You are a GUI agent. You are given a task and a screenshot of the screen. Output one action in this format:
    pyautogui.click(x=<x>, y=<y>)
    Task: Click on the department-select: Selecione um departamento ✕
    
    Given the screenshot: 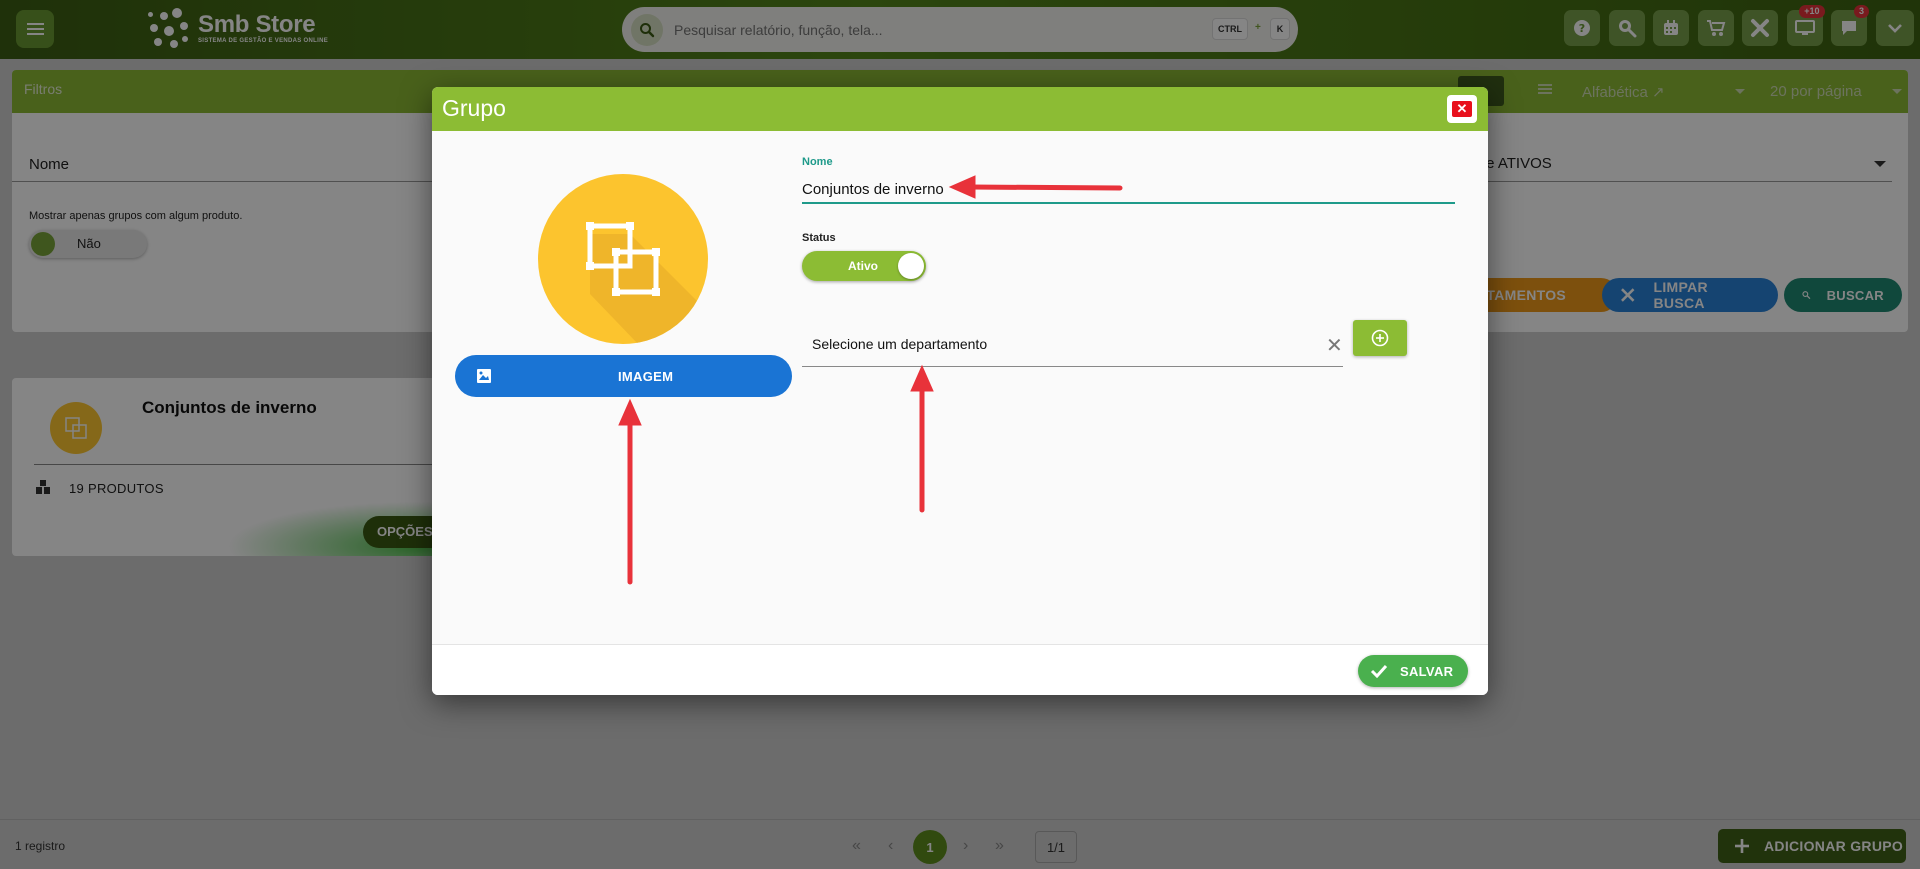 What is the action you would take?
    pyautogui.click(x=1072, y=345)
    